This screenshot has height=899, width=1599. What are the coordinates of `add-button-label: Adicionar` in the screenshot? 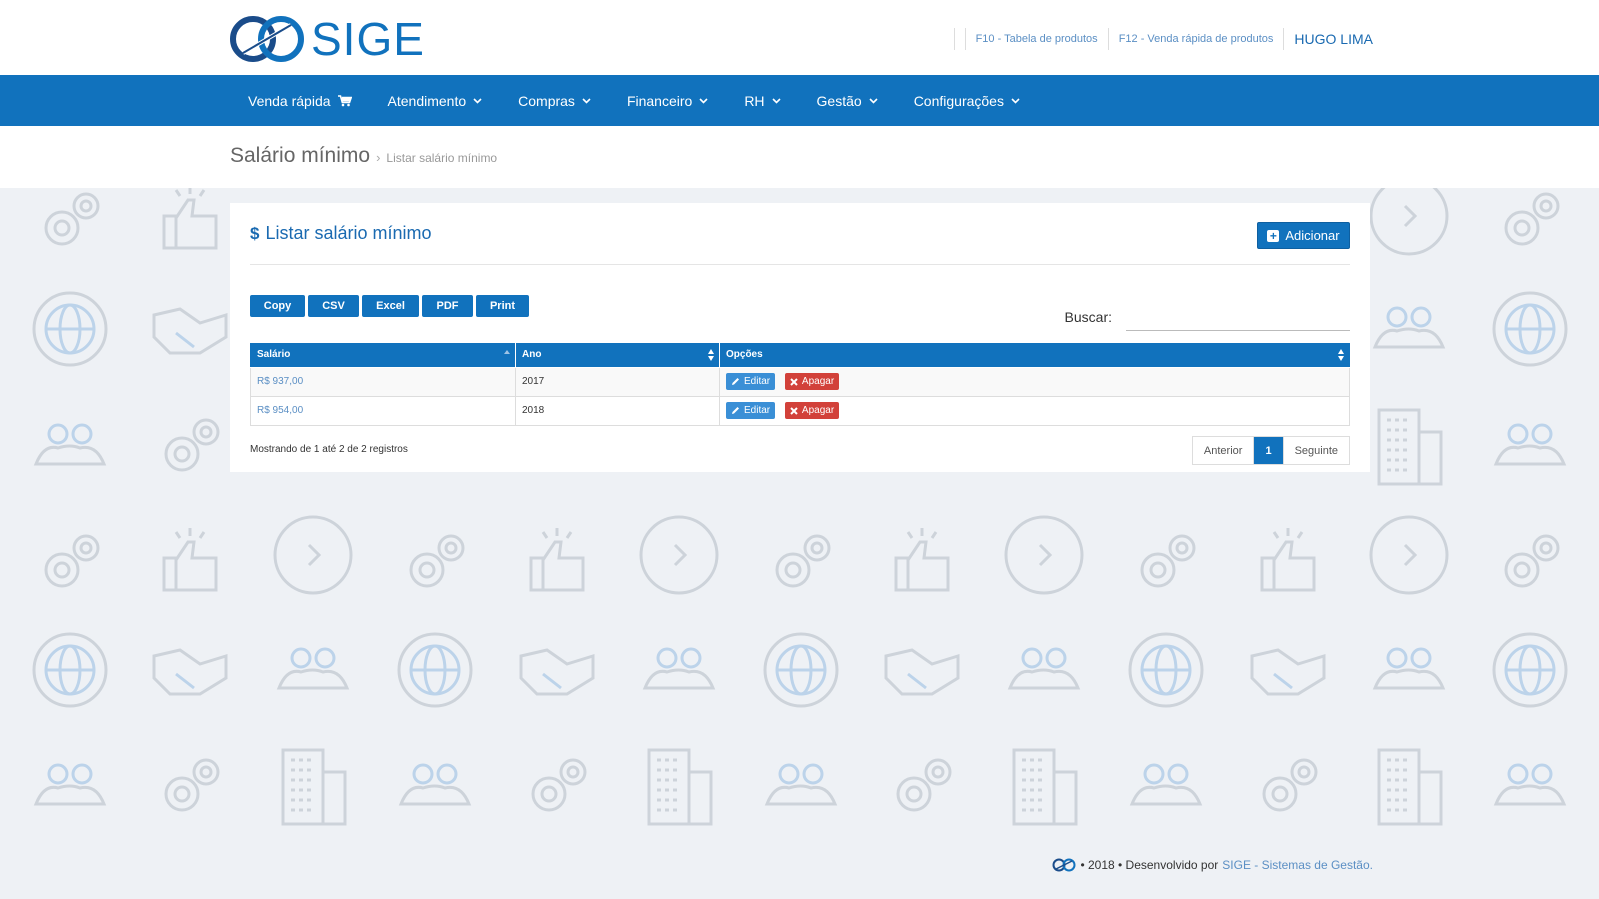 It's located at (1312, 235).